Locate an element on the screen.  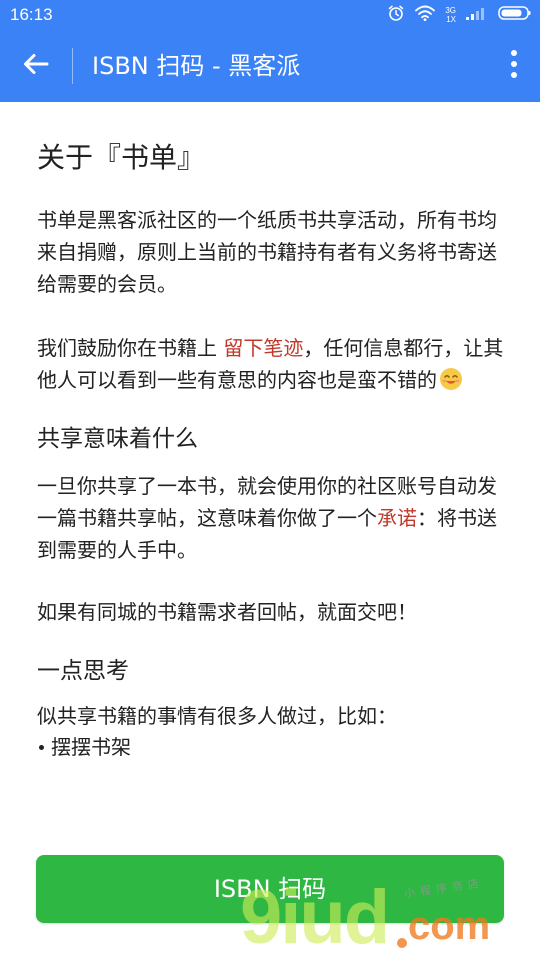
network-type-label: 3G 1X is located at coordinates (450, 15).